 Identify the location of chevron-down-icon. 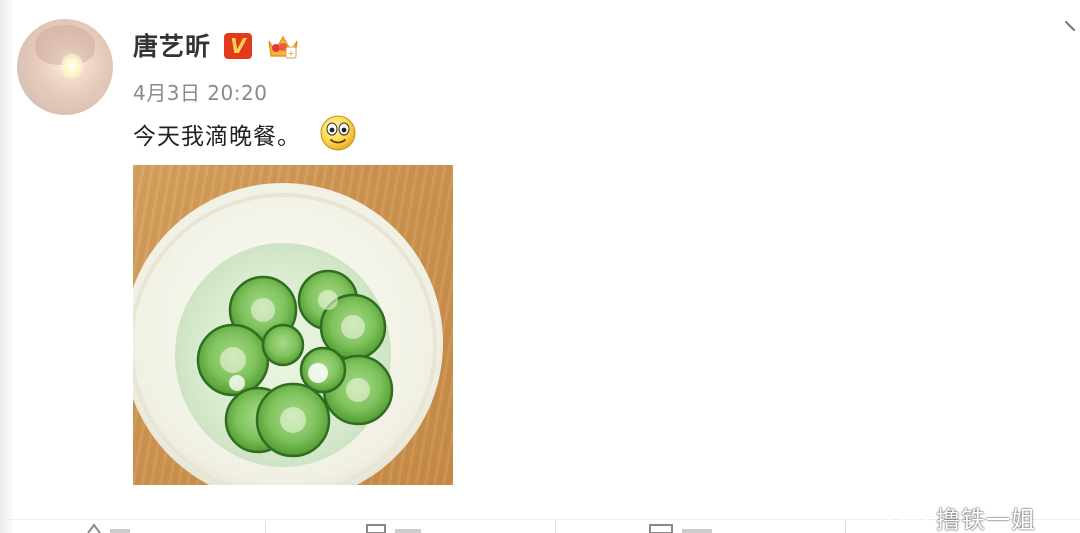
(1072, 26).